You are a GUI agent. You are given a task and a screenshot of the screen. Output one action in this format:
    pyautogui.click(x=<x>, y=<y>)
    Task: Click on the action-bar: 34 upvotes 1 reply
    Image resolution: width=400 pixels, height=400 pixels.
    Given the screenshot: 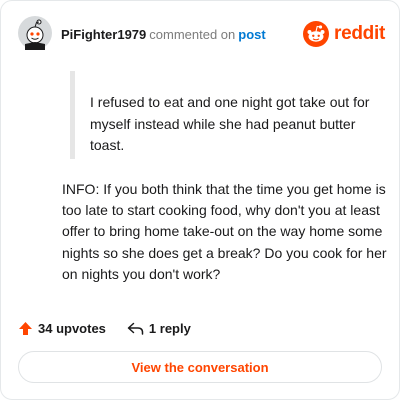 What is the action you would take?
    pyautogui.click(x=104, y=328)
    